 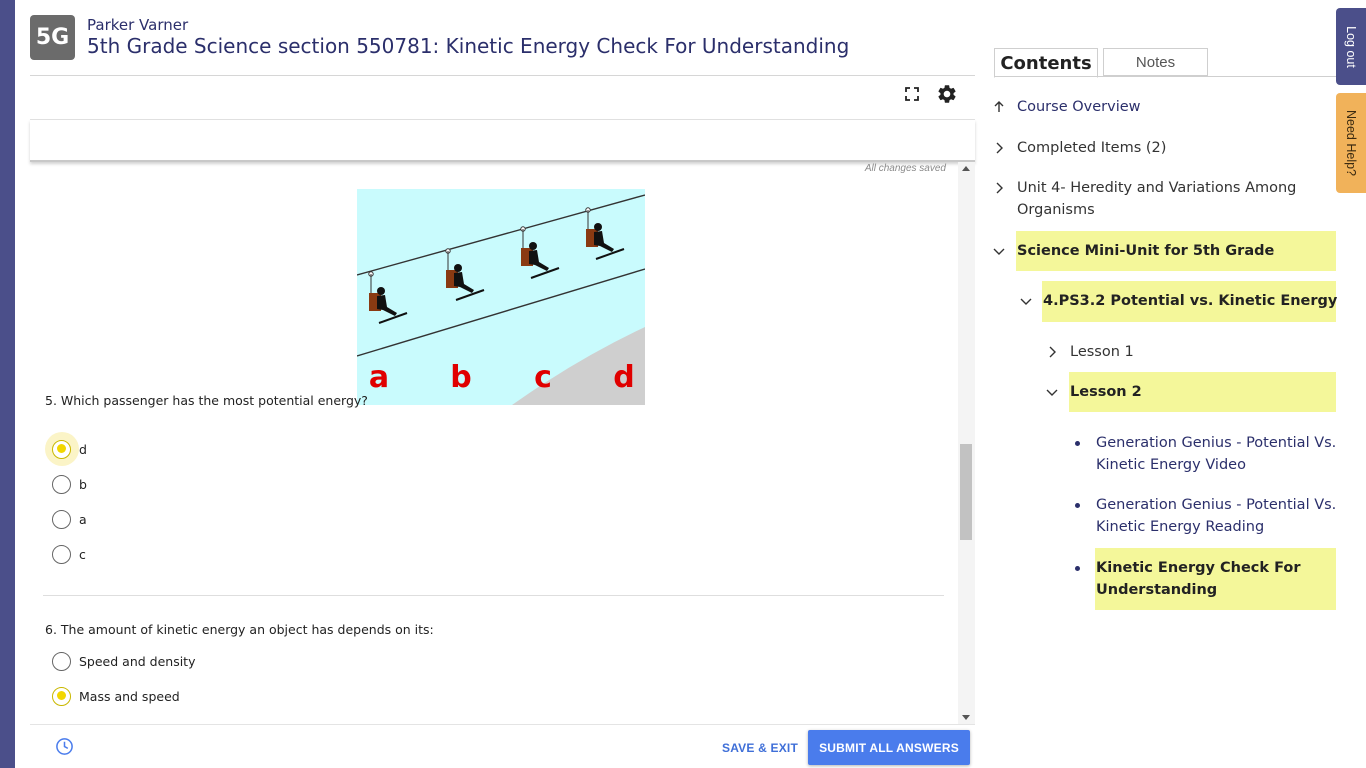 What do you see at coordinates (1171, 465) in the screenshot?
I see `toc-item-video-line2: Kinetic Energy Video` at bounding box center [1171, 465].